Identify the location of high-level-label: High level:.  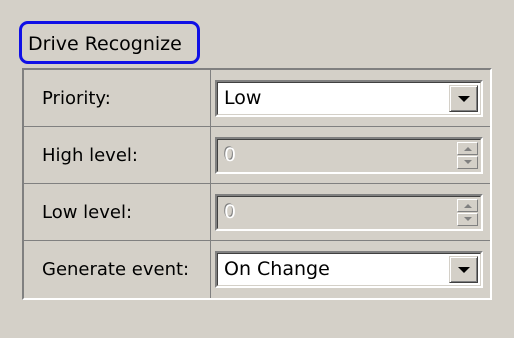
(90, 155).